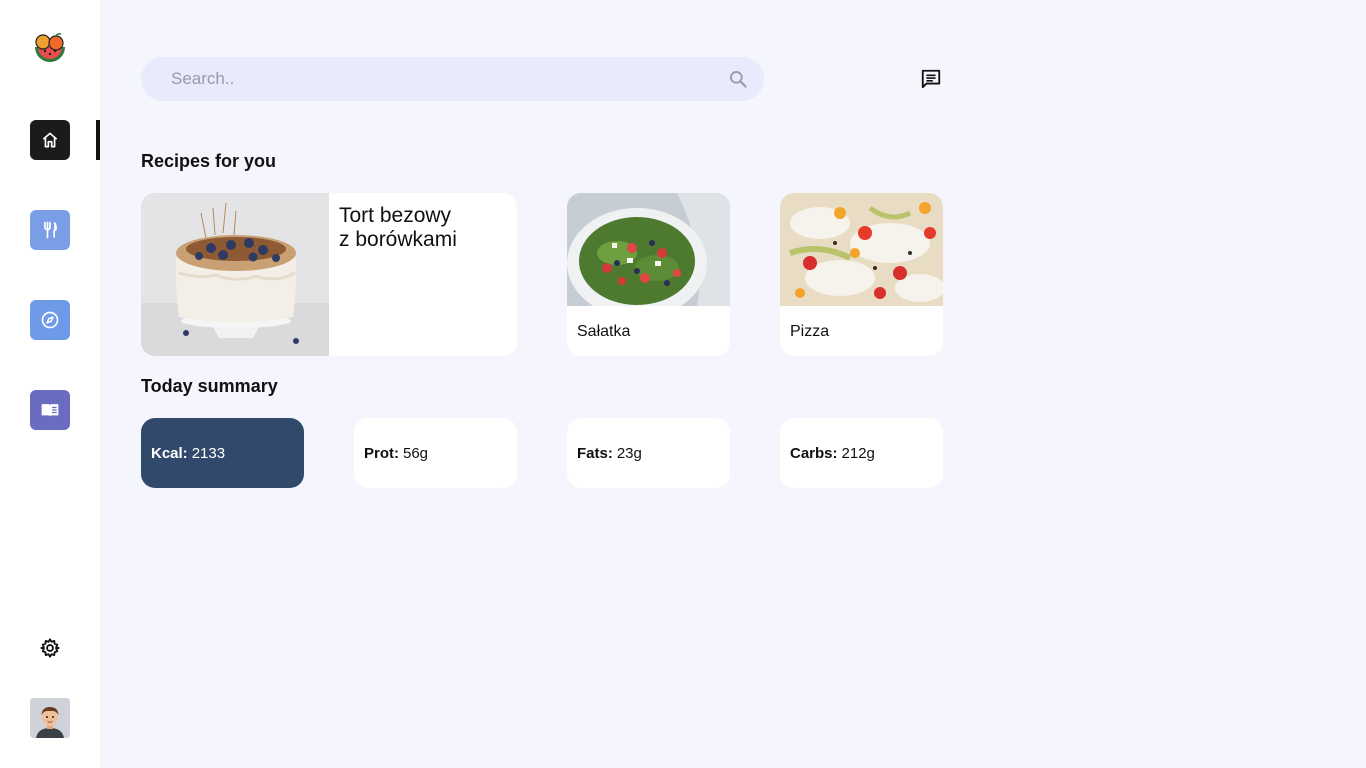 This screenshot has width=1366, height=768. I want to click on gear-icon, so click(50, 648).